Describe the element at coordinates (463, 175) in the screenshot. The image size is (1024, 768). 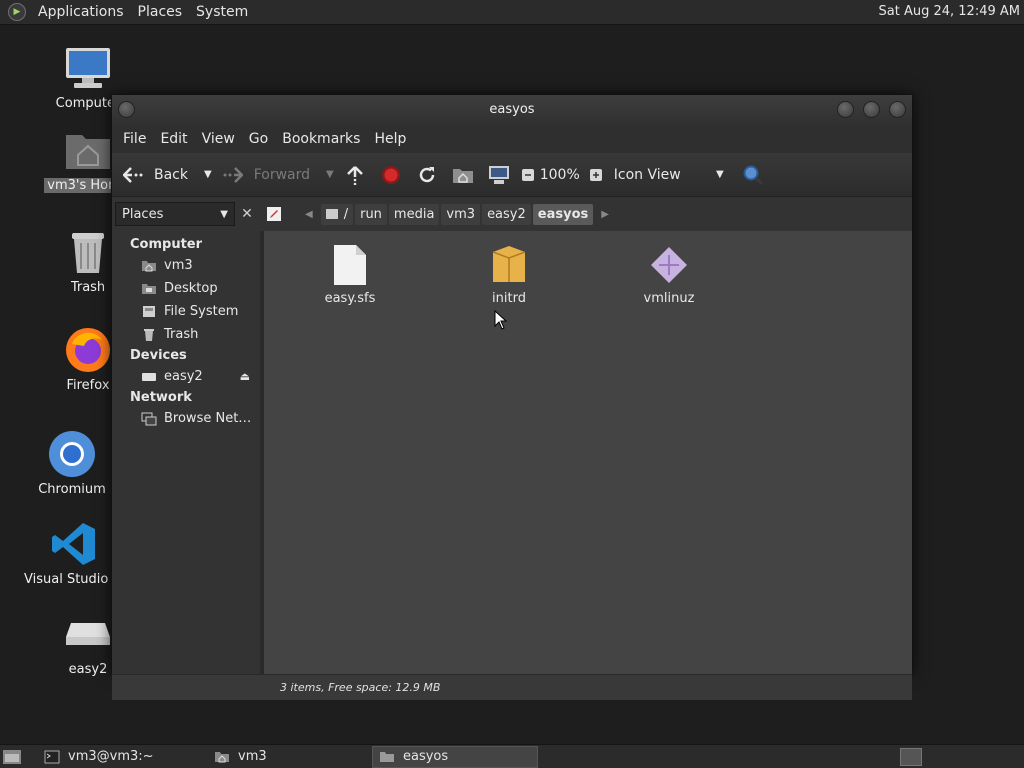
I see `home-icon` at that location.